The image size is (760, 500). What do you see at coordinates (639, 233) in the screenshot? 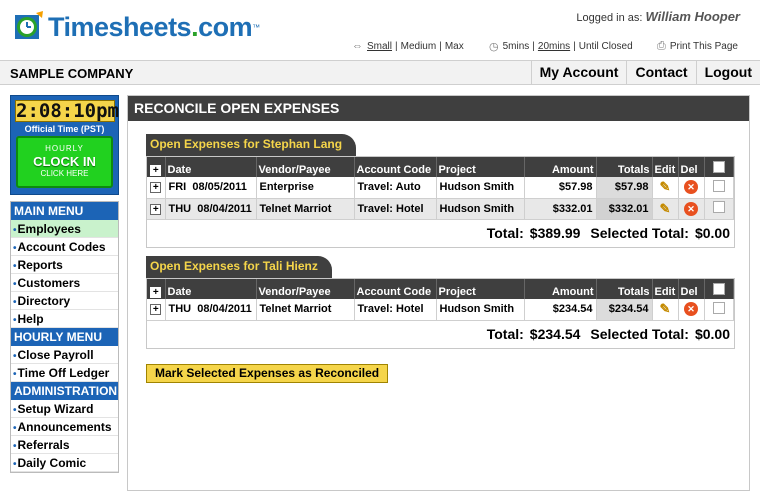
I see `selected-total-label: Selected Total:` at bounding box center [639, 233].